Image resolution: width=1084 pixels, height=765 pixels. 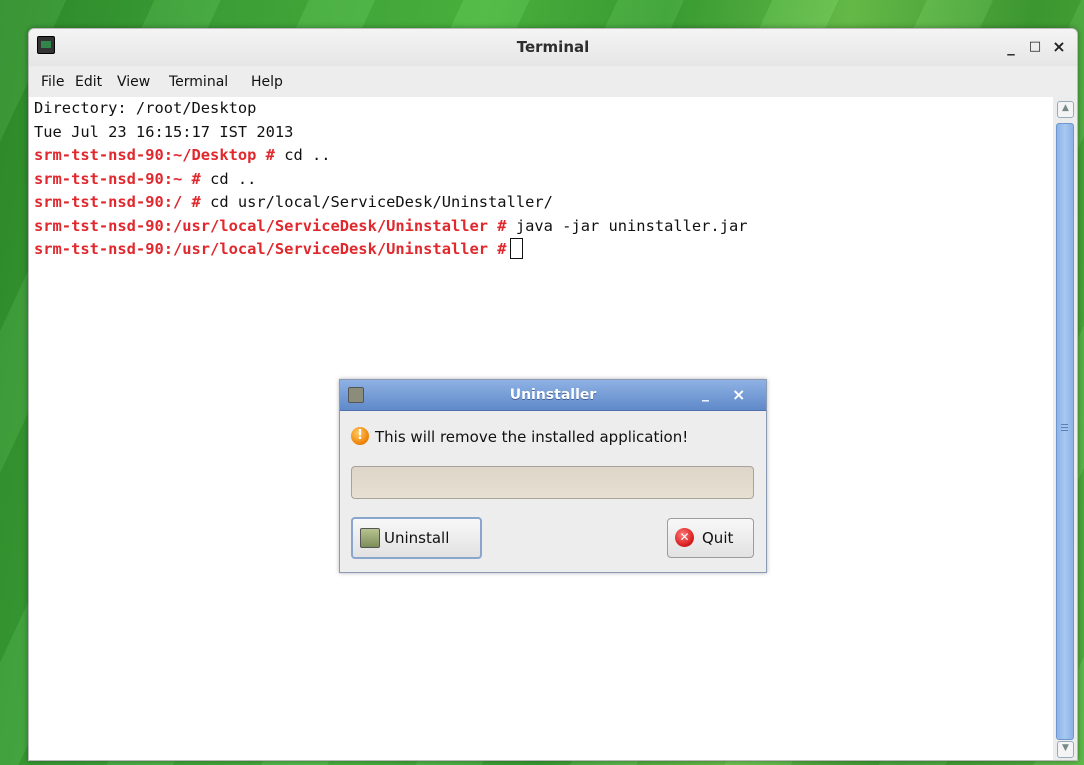 I want to click on terminal-line: Directory: /root/Desktop, so click(x=145, y=109).